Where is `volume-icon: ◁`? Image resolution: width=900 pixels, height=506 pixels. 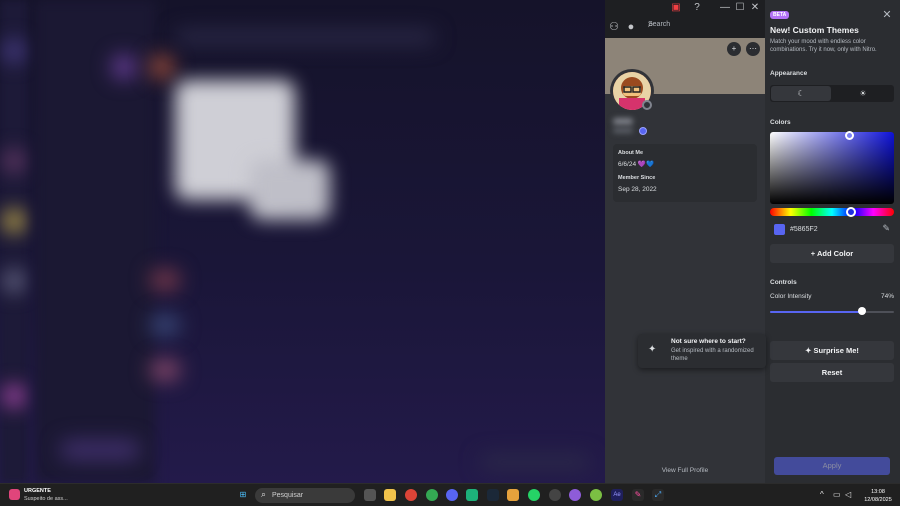
volume-icon: ◁ is located at coordinates (848, 494).